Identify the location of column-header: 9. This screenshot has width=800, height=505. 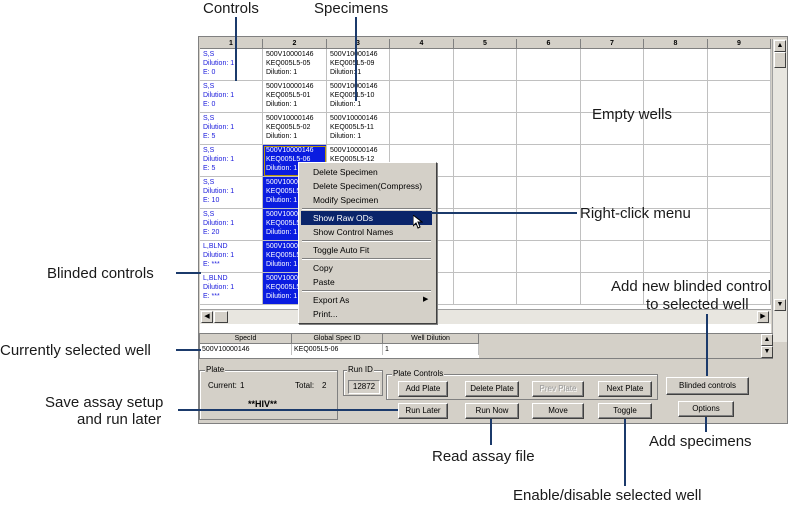
(739, 44).